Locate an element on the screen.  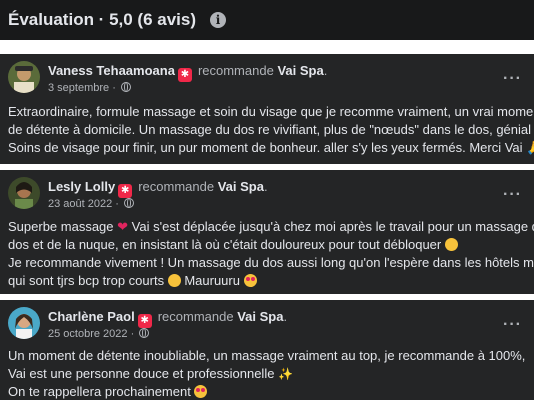
heart-emoji-icon: ❤ is located at coordinates (123, 226).